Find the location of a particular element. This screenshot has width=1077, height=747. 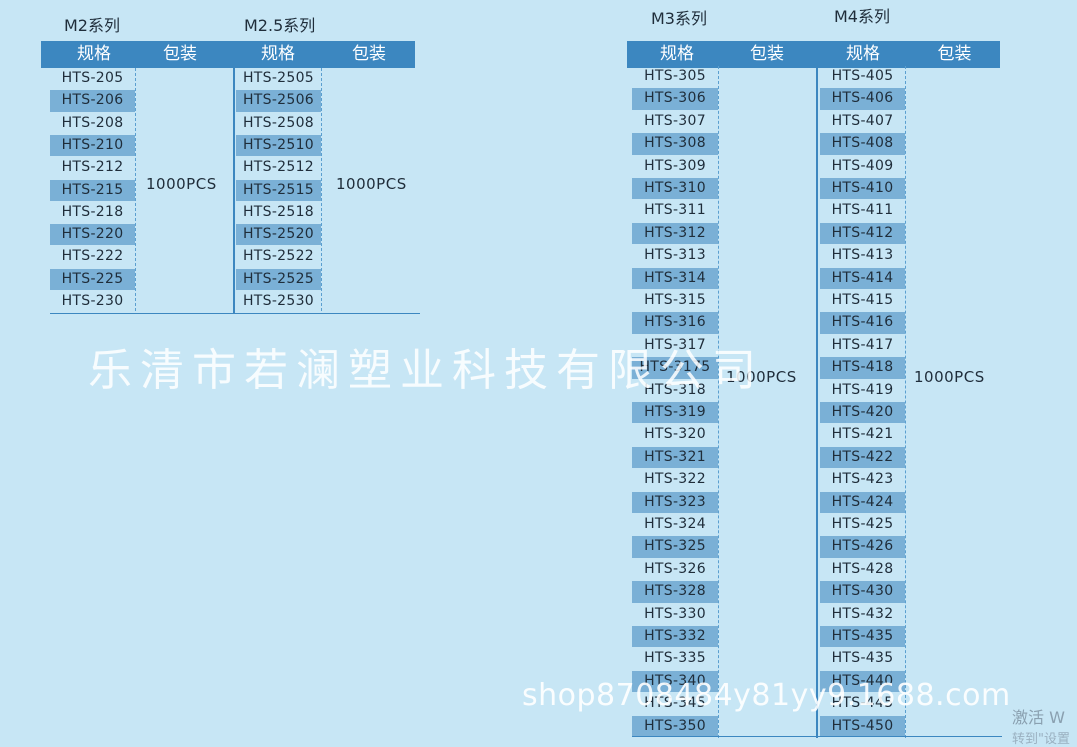

spec-row: HTS-432 is located at coordinates (862, 613).